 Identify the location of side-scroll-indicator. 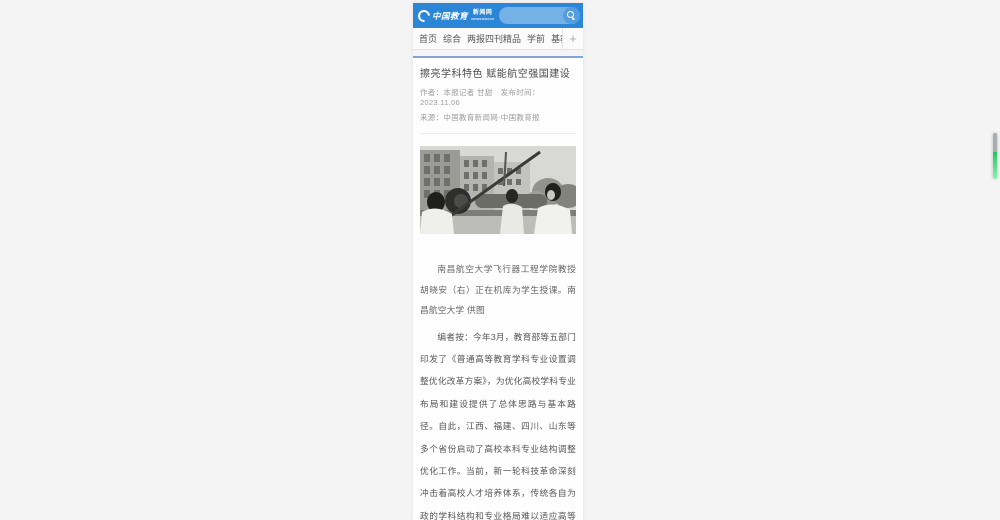
(995, 156).